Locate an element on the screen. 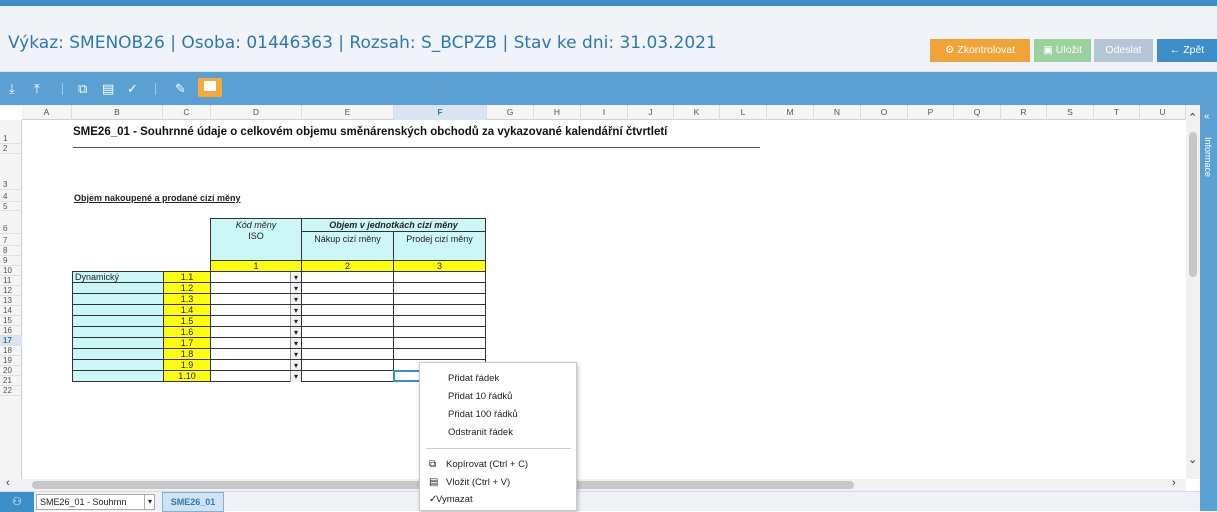  upload-icon: ⤒ is located at coordinates (37, 89).